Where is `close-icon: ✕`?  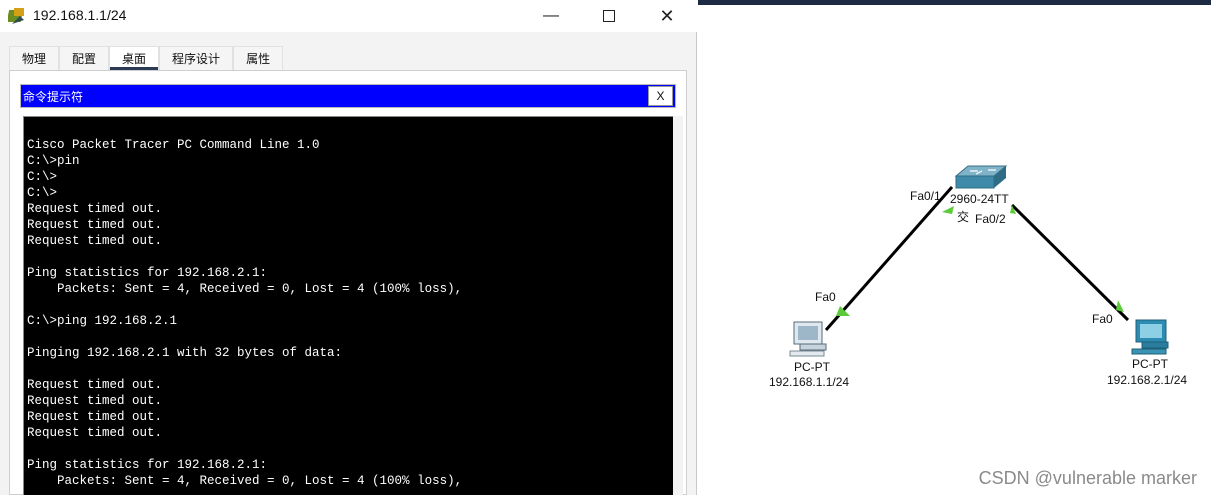
close-icon: ✕ is located at coordinates (667, 15).